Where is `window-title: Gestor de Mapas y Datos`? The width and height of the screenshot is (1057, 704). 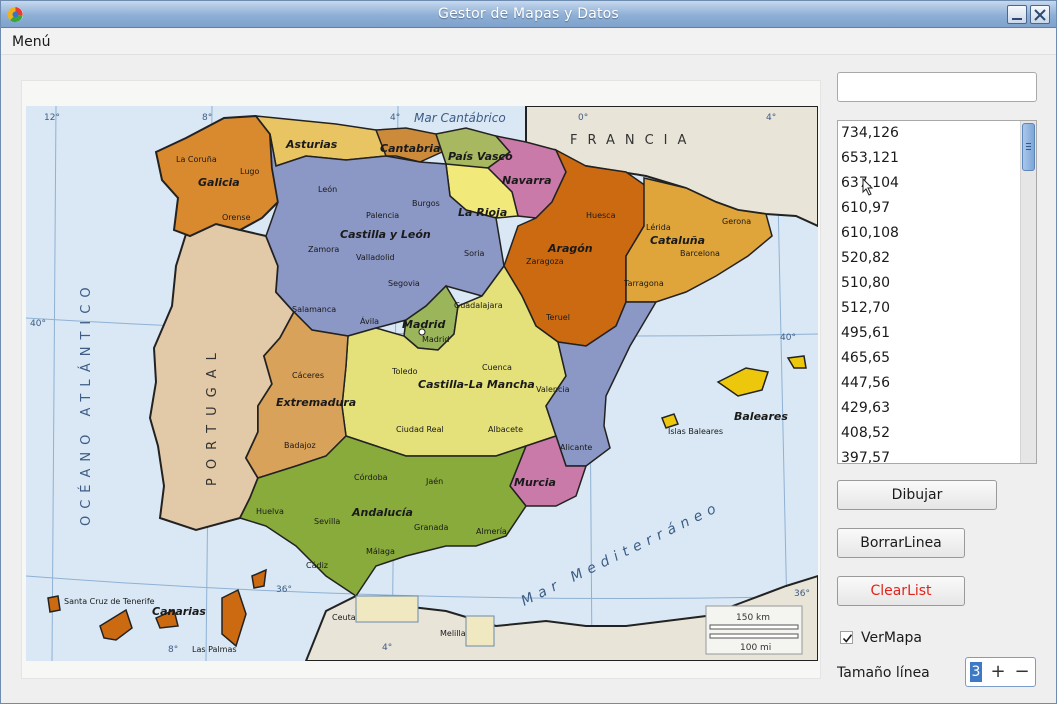 window-title: Gestor de Mapas y Datos is located at coordinates (528, 14).